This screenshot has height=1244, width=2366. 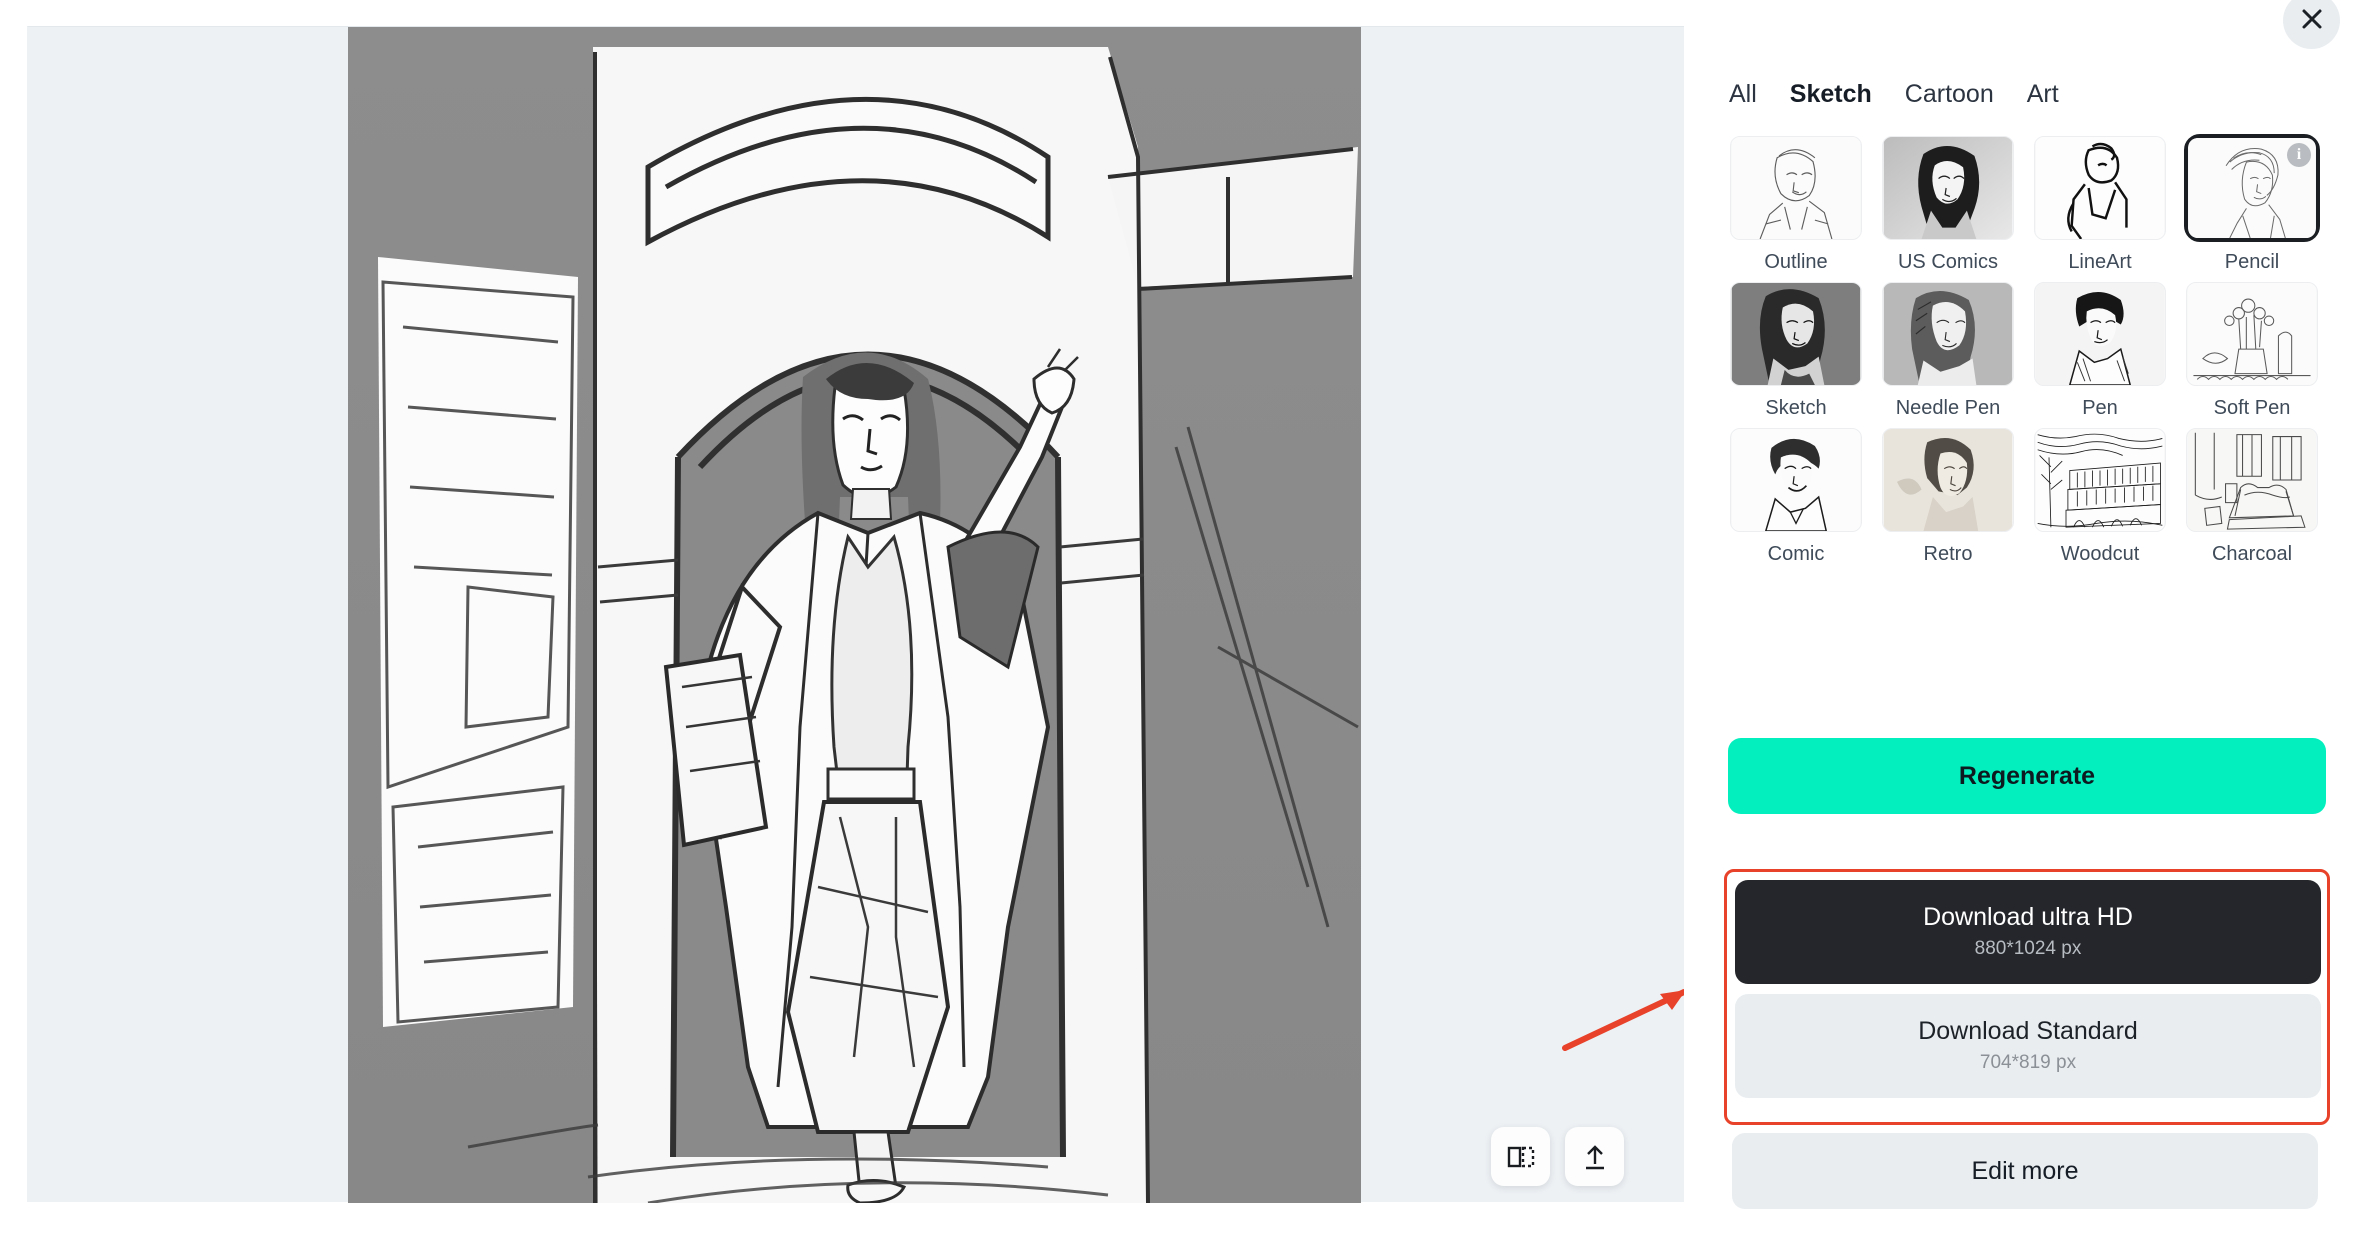 I want to click on download-ultra-hd-size: 880*1024 px, so click(x=2028, y=948).